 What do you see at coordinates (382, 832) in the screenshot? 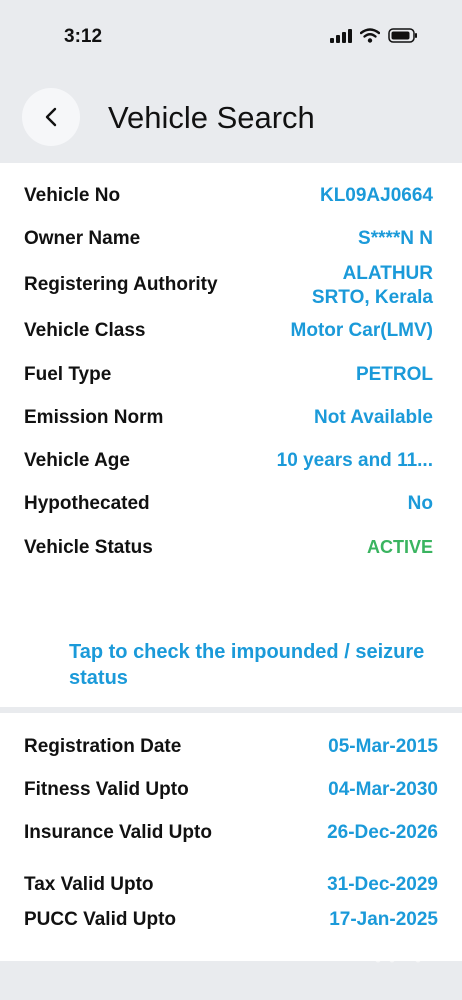
I see `validity-value: 26-Dec-2026` at bounding box center [382, 832].